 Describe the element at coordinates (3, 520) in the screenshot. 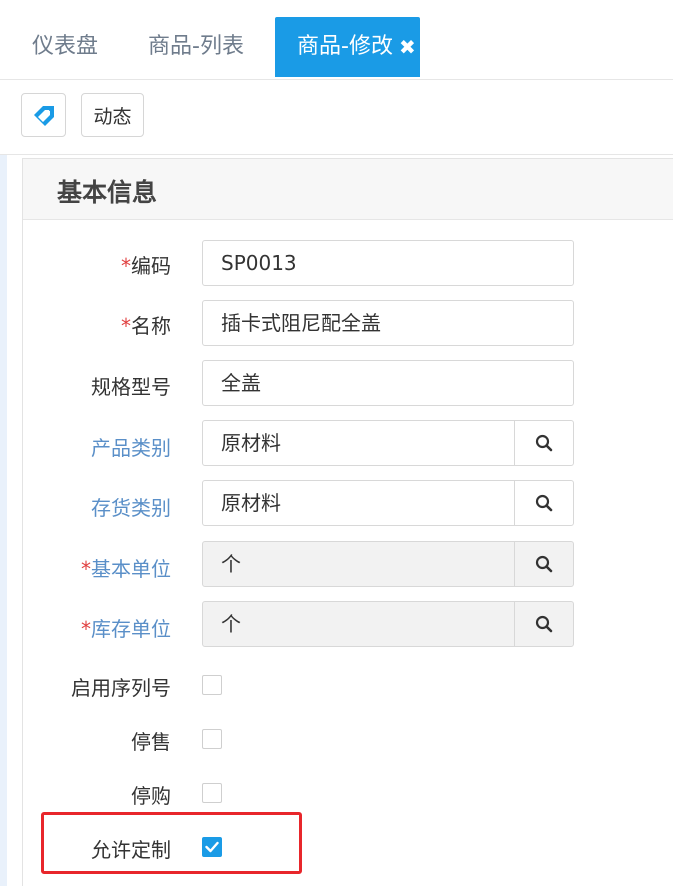

I see `left-accent-strip` at that location.